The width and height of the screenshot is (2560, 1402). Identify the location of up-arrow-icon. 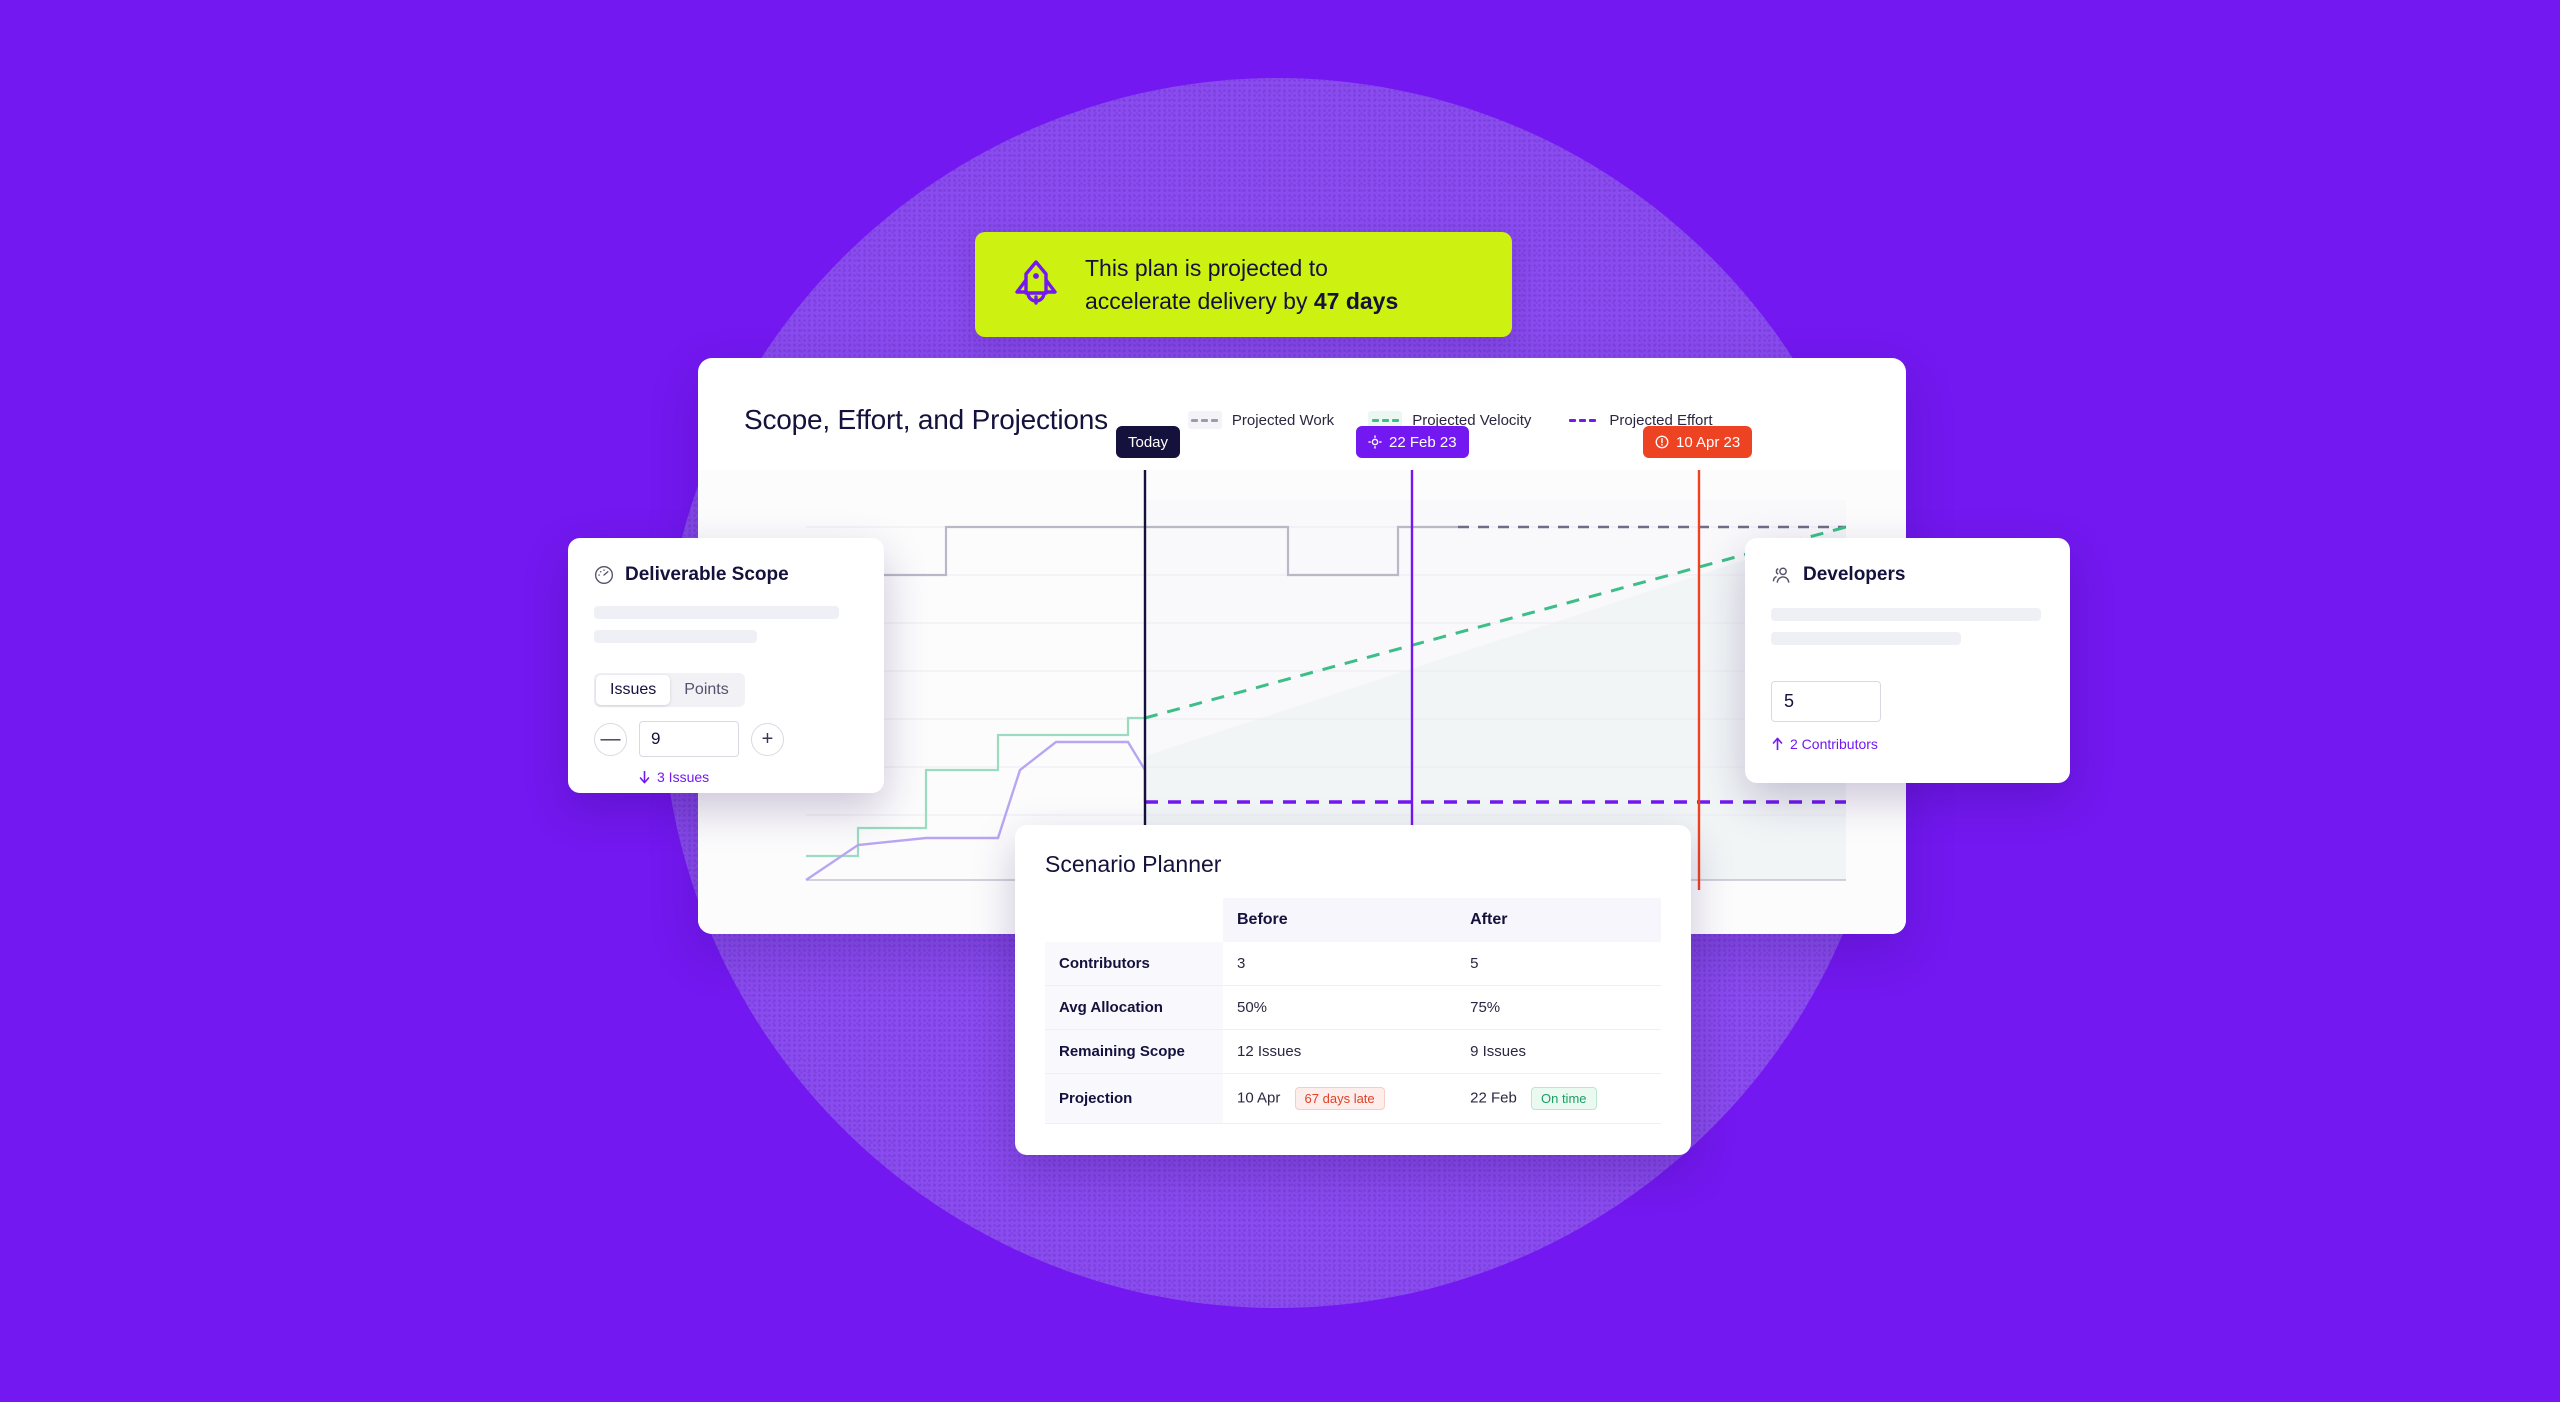
(1777, 743).